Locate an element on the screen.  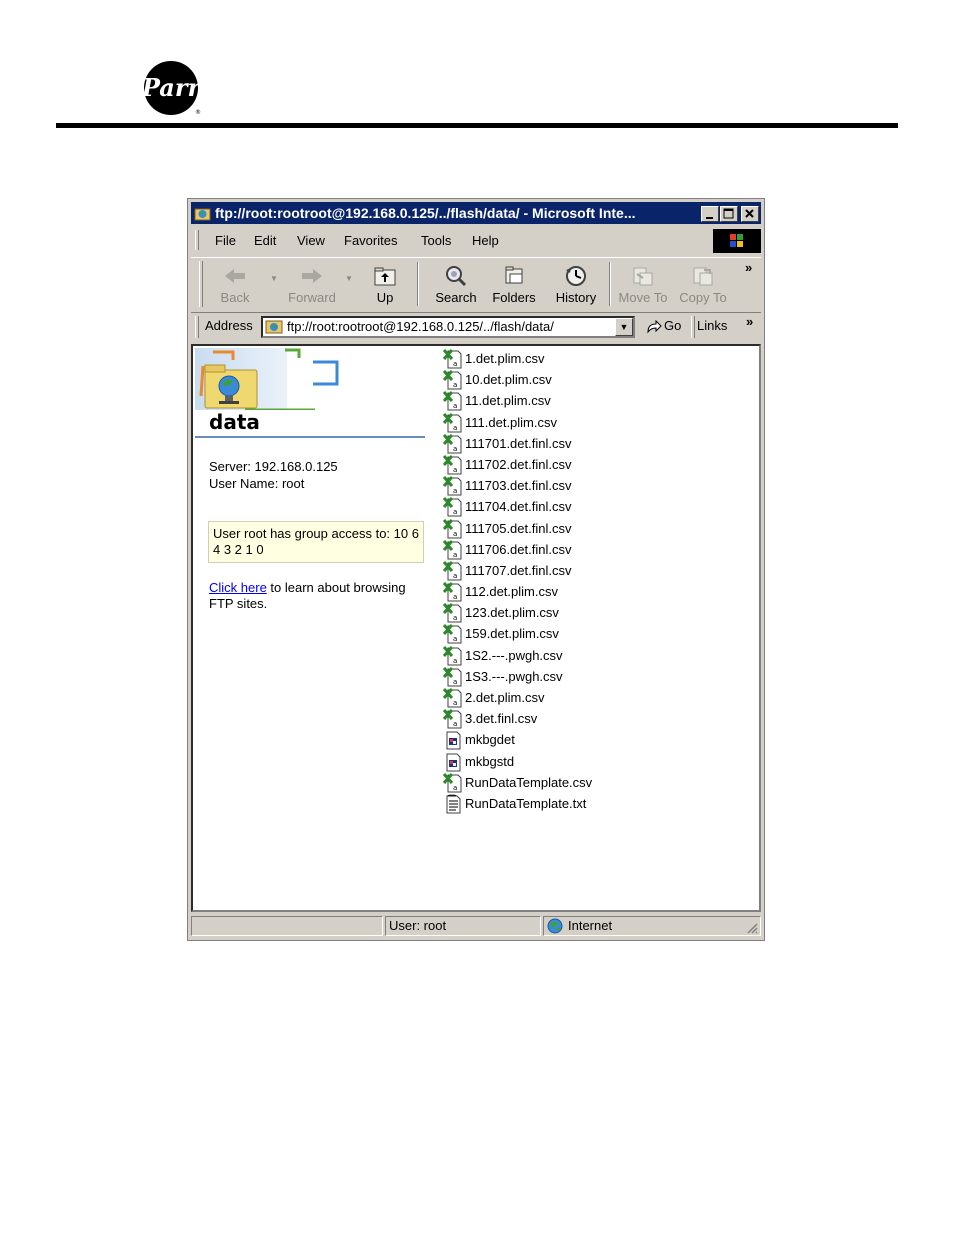
up-button: Up is located at coordinates (385, 285).